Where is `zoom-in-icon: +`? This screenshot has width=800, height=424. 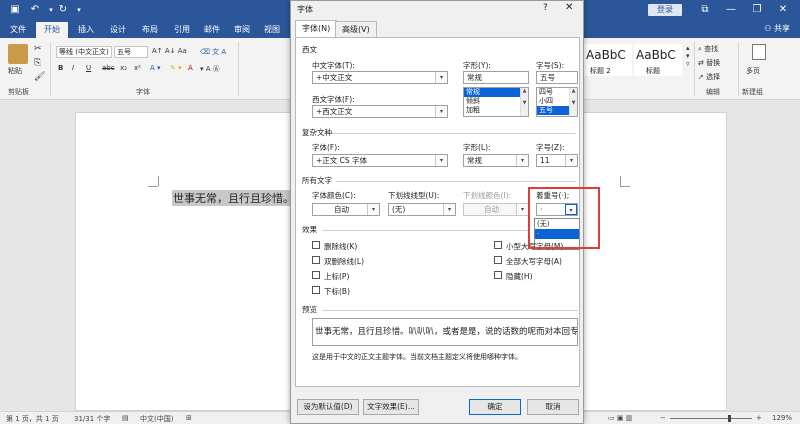
zoom-in-icon: + is located at coordinates (759, 418).